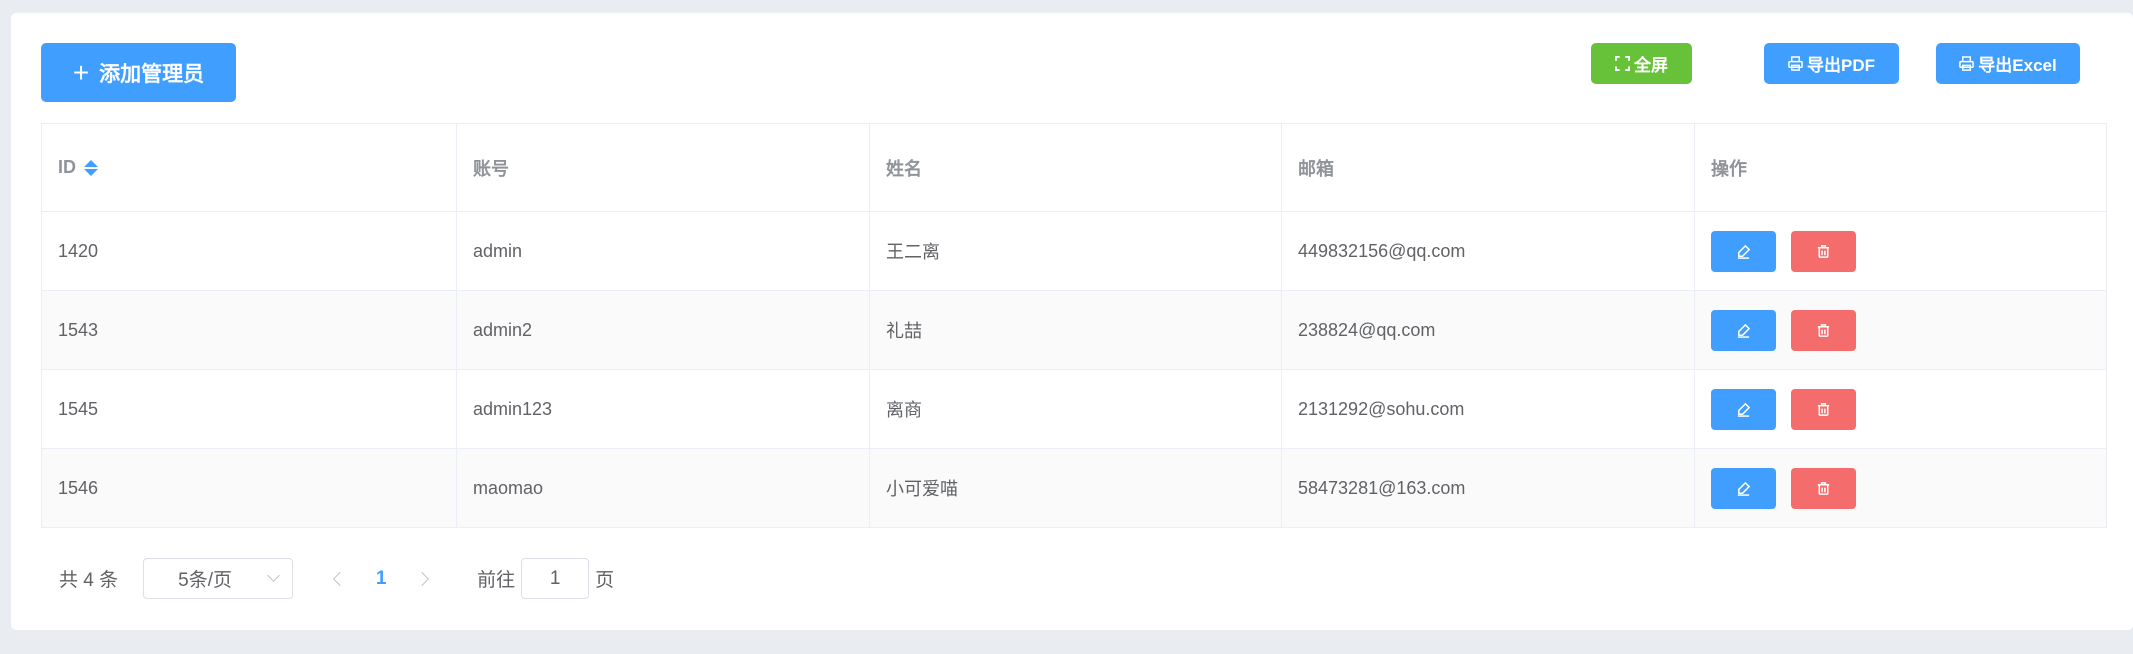  Describe the element at coordinates (89, 580) in the screenshot. I see `total-count: 共 4 条` at that location.